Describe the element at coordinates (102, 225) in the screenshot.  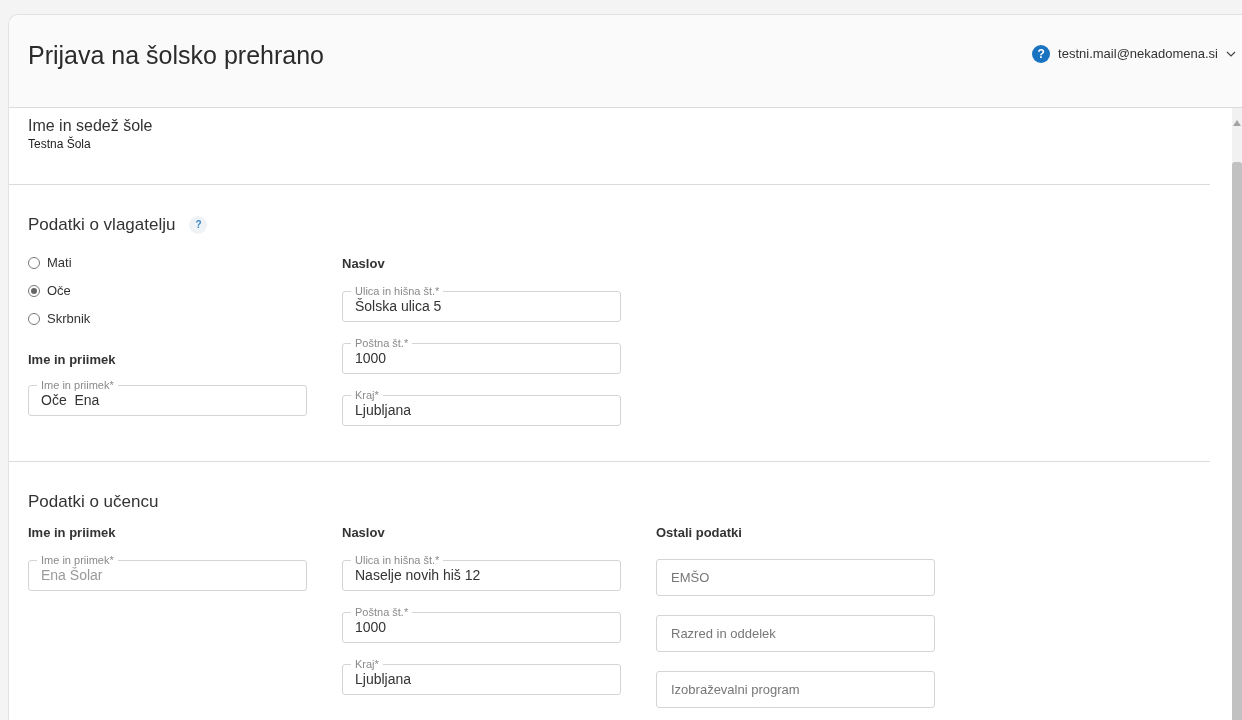
I see `section-title: Podatki o vlagatelju` at that location.